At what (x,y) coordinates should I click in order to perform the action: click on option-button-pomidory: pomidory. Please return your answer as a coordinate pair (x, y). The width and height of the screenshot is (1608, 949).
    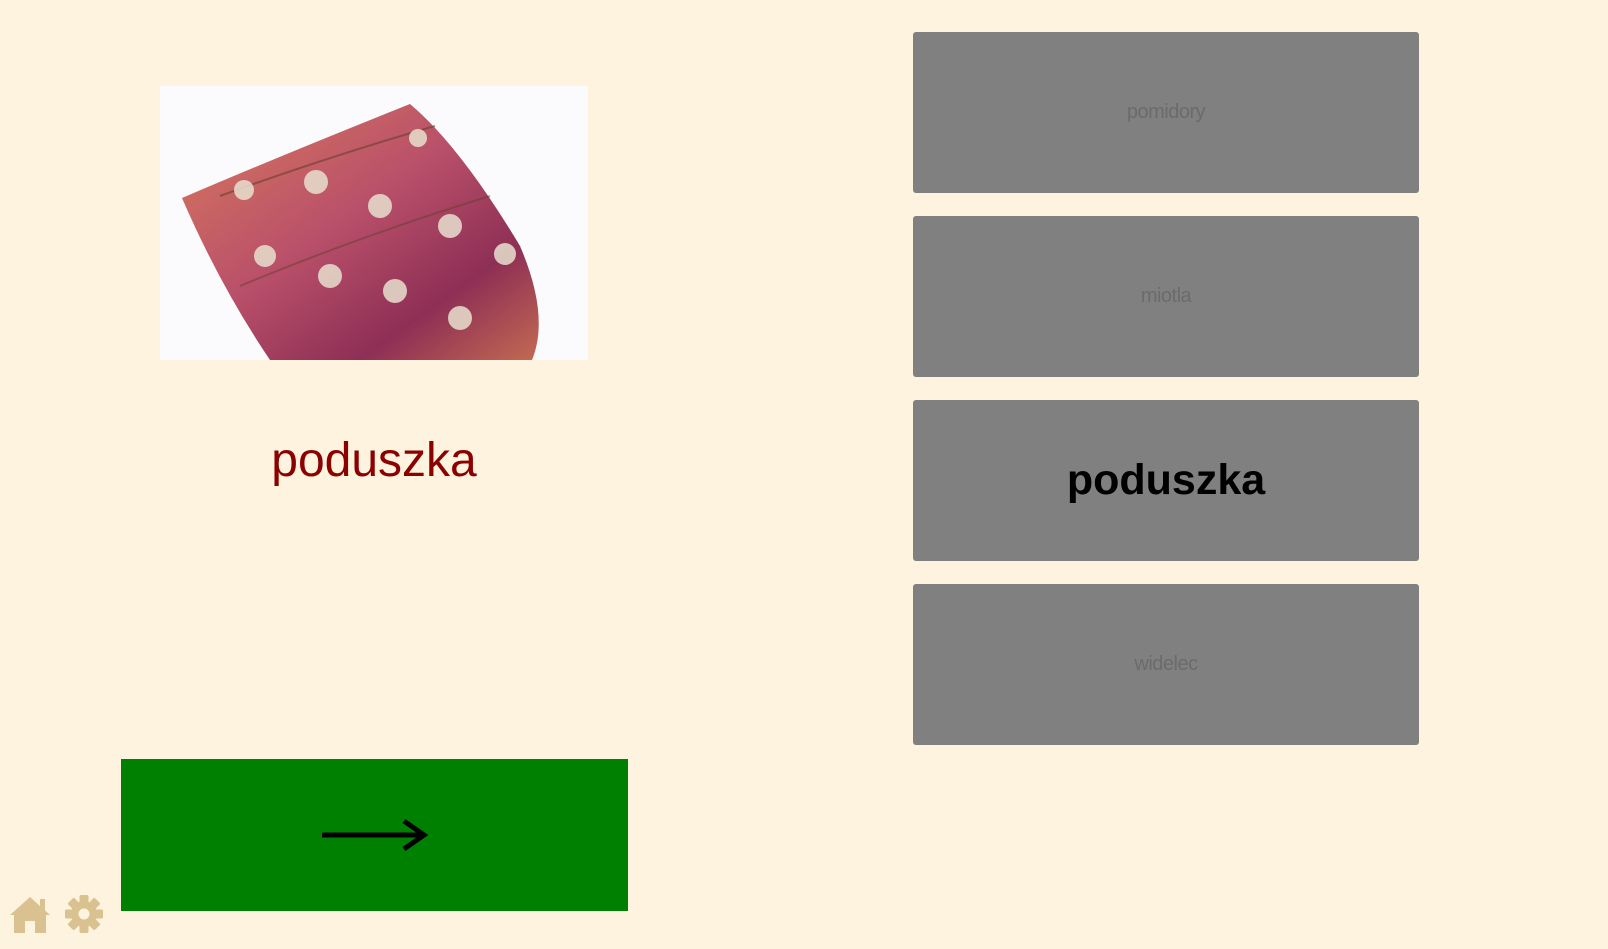
    Looking at the image, I should click on (1166, 112).